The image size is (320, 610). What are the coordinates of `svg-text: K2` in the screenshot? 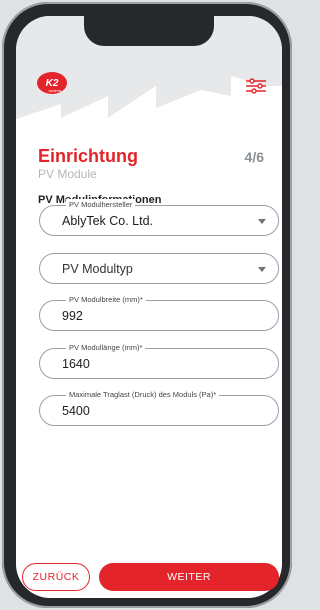 It's located at (52, 83).